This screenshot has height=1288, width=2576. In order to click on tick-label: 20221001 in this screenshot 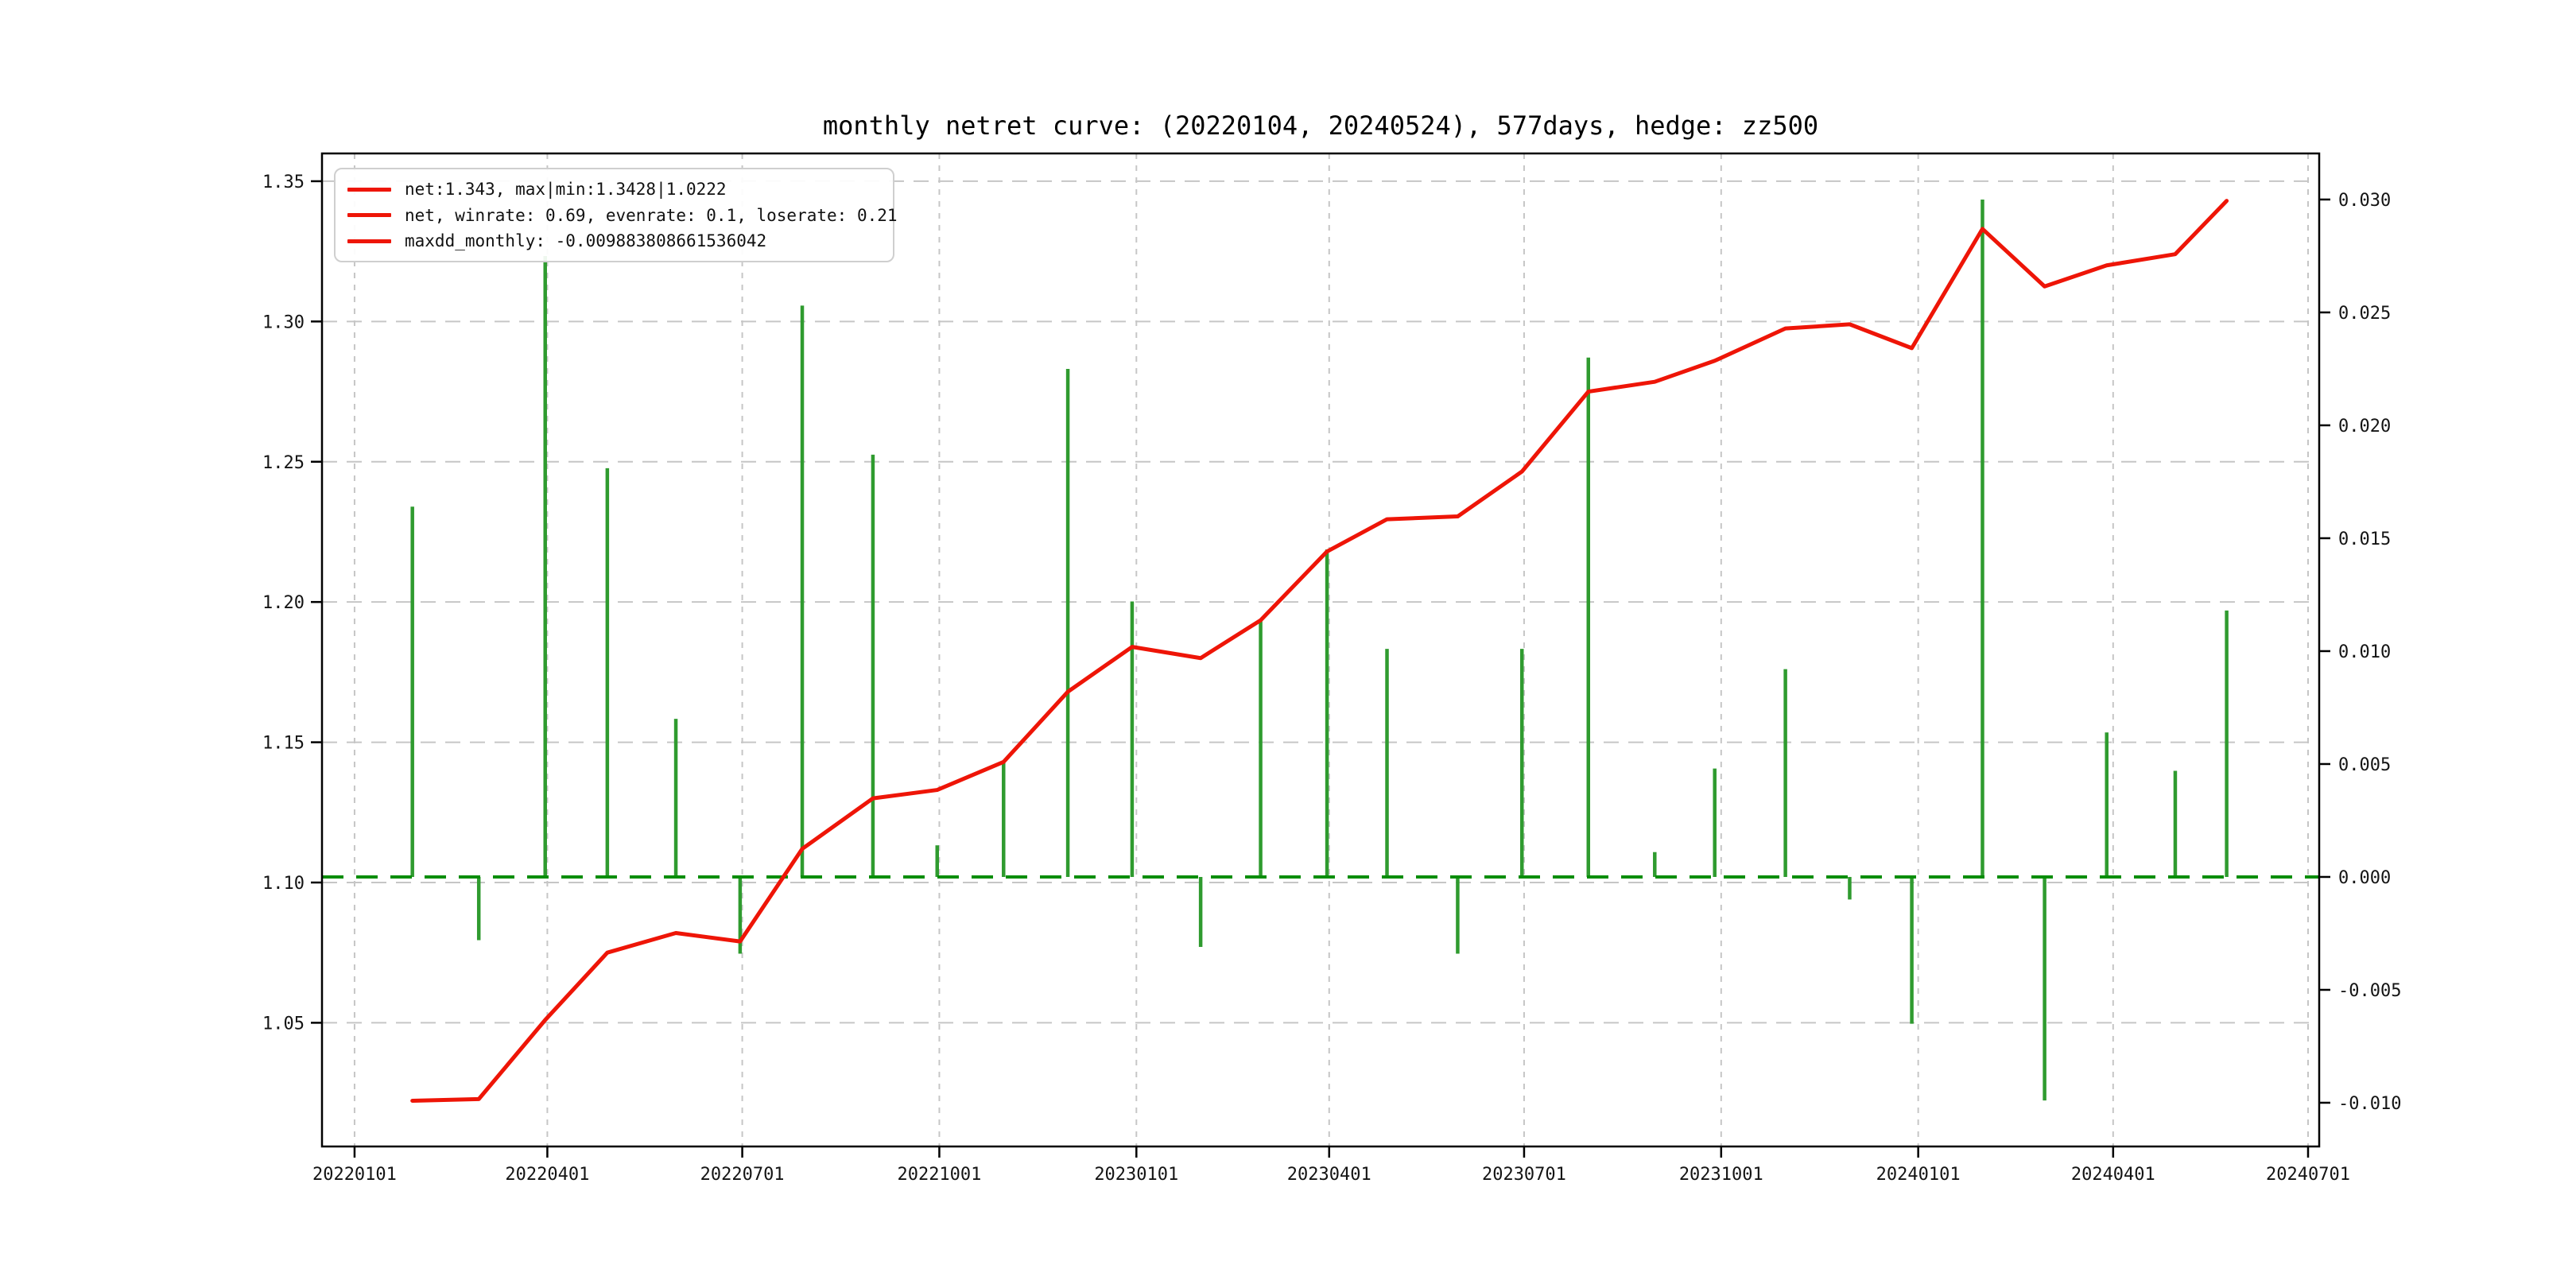, I will do `click(939, 1175)`.